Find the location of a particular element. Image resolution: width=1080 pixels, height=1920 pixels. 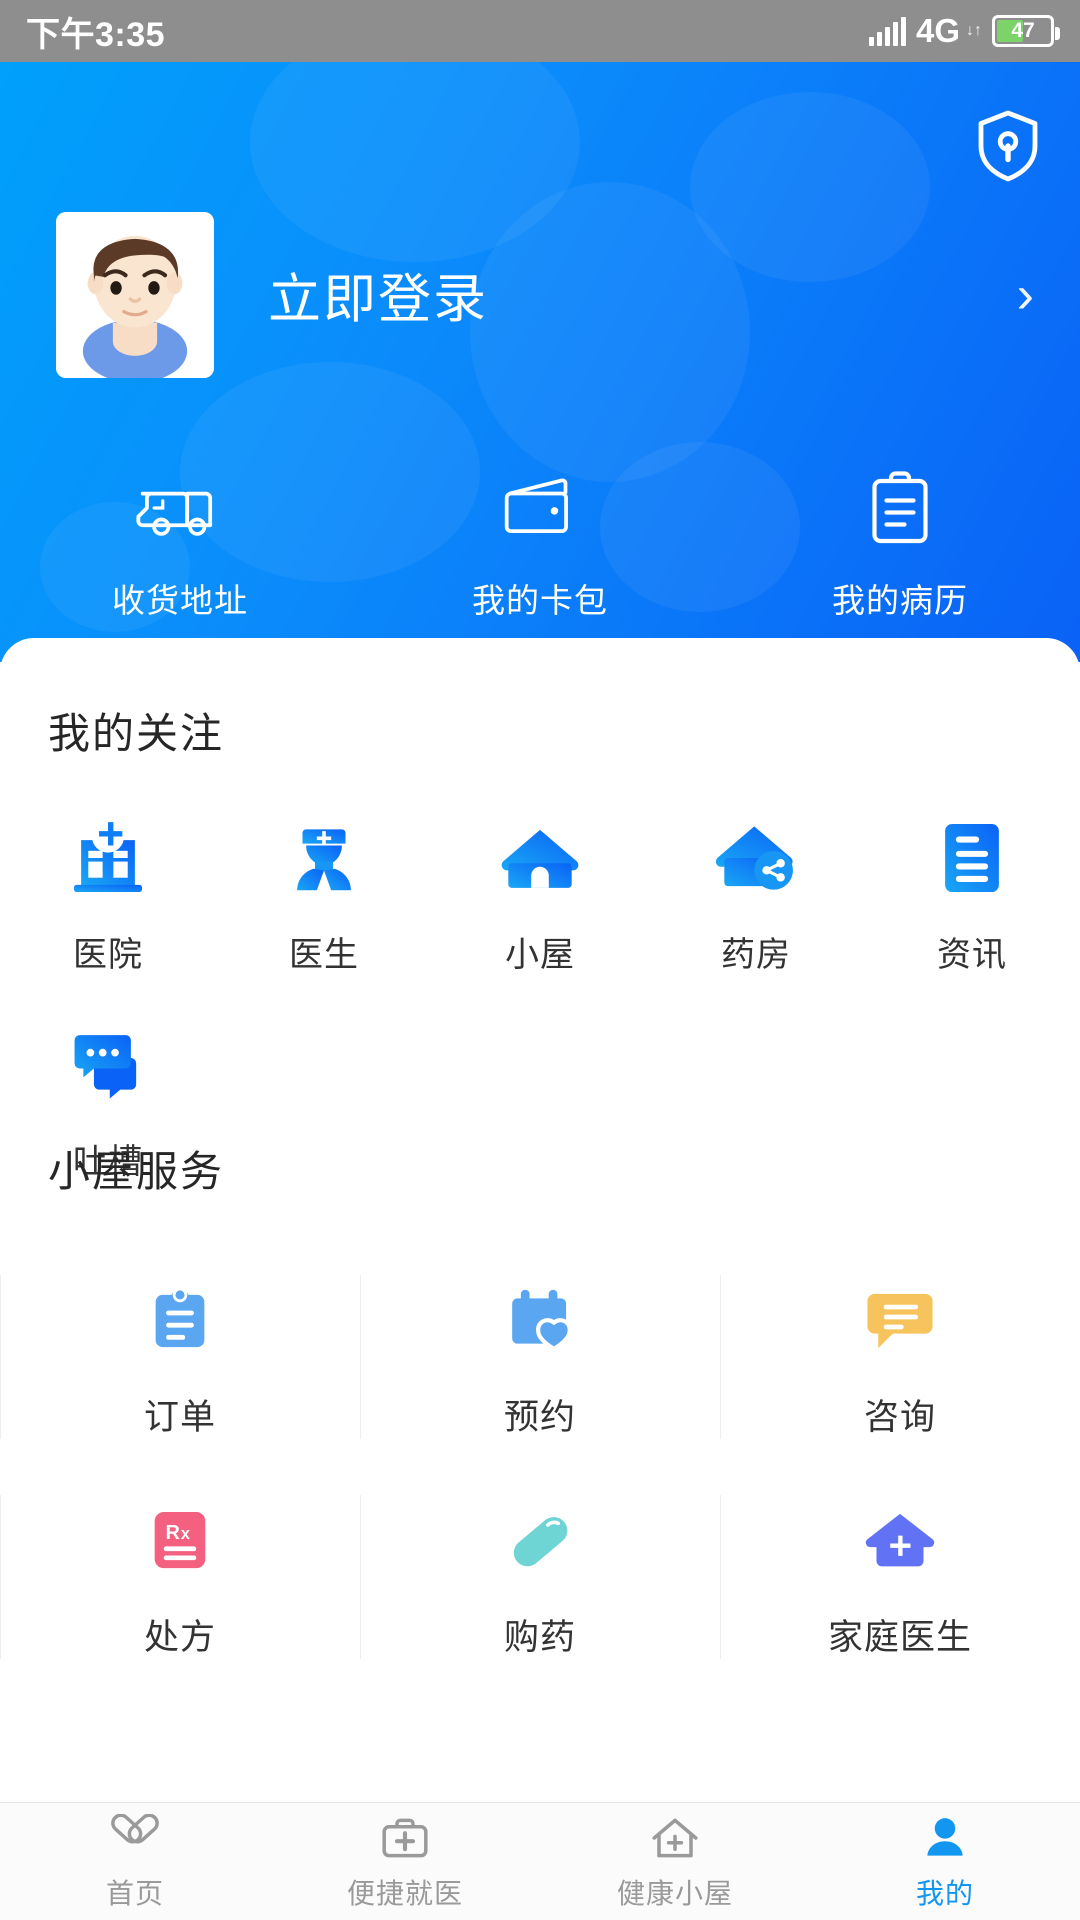

service-item-label: 订单 is located at coordinates (179, 1417).